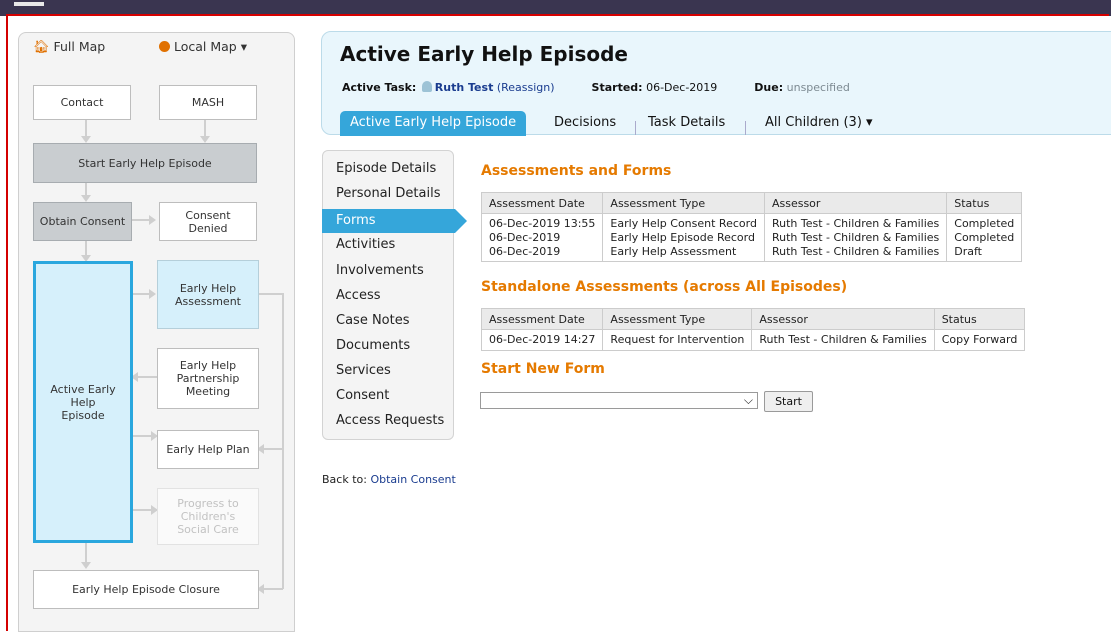  What do you see at coordinates (619, 400) in the screenshot?
I see `form-type-select: ⌵` at bounding box center [619, 400].